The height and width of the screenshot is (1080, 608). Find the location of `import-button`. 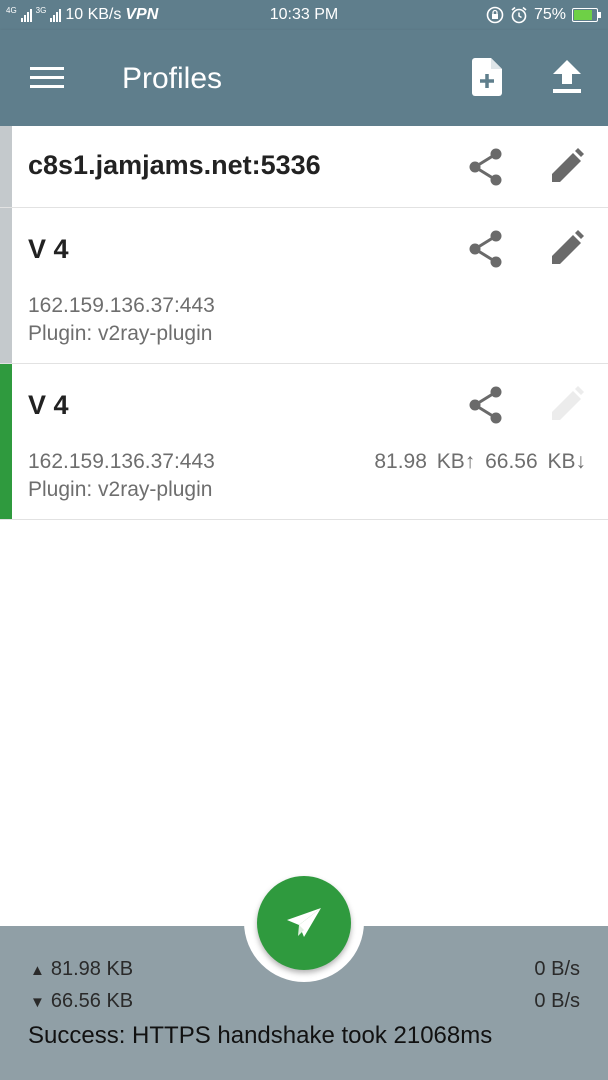

import-button is located at coordinates (567, 77).